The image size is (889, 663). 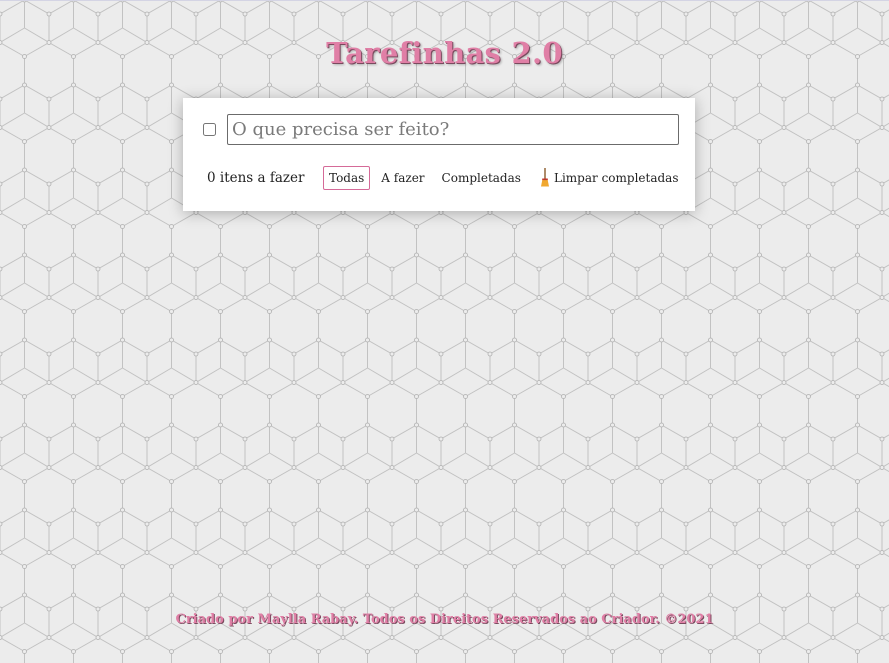 I want to click on filter-all: Todas, so click(x=347, y=178).